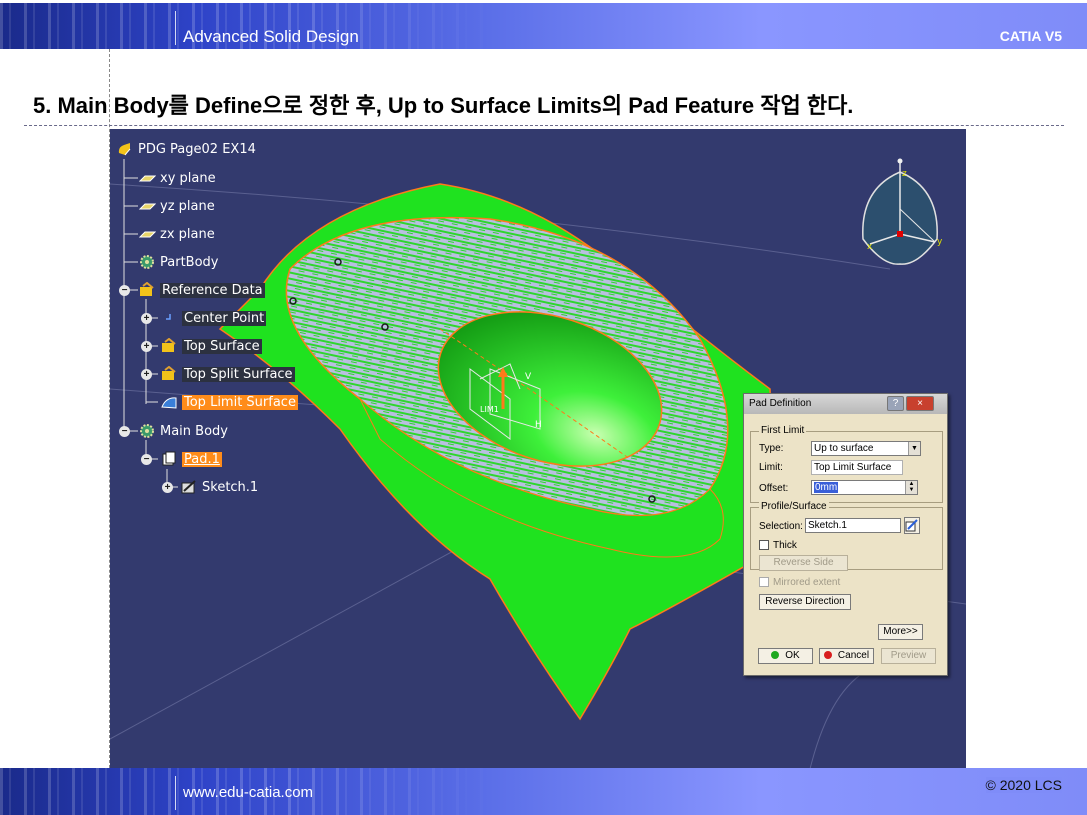 The width and height of the screenshot is (1087, 815). Describe the element at coordinates (785, 656) in the screenshot. I see `ok-button: OK` at that location.